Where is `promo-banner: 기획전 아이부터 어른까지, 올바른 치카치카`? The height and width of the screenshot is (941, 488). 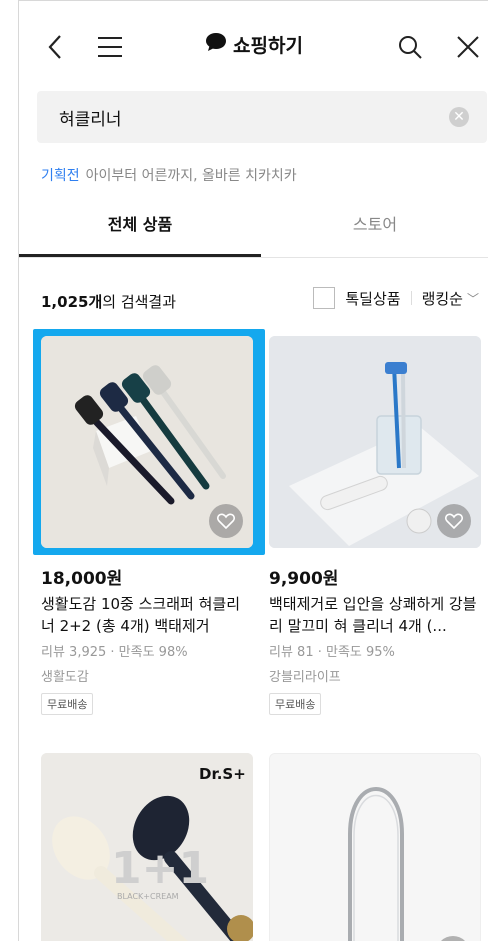 promo-banner: 기획전 아이부터 어른까지, 올바른 치카치카 is located at coordinates (169, 175).